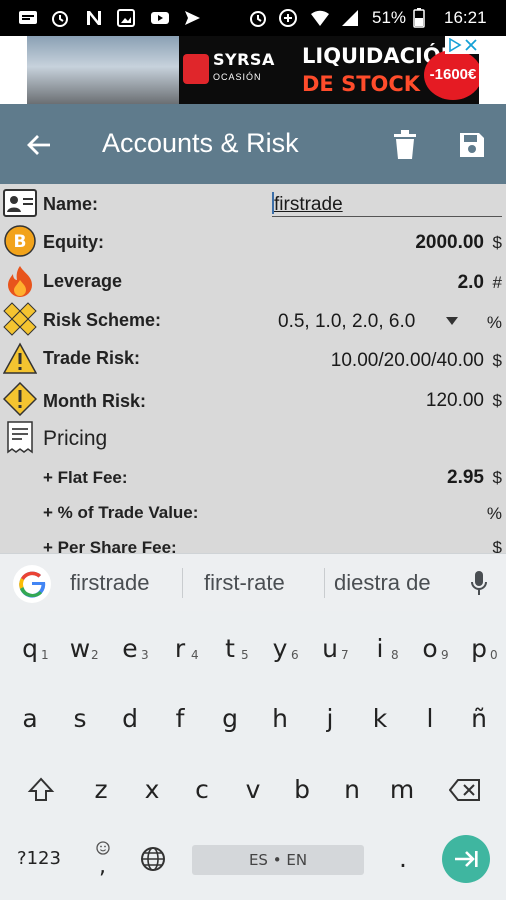 This screenshot has width=506, height=900. Describe the element at coordinates (39, 145) in the screenshot. I see `arrow-left-icon` at that location.